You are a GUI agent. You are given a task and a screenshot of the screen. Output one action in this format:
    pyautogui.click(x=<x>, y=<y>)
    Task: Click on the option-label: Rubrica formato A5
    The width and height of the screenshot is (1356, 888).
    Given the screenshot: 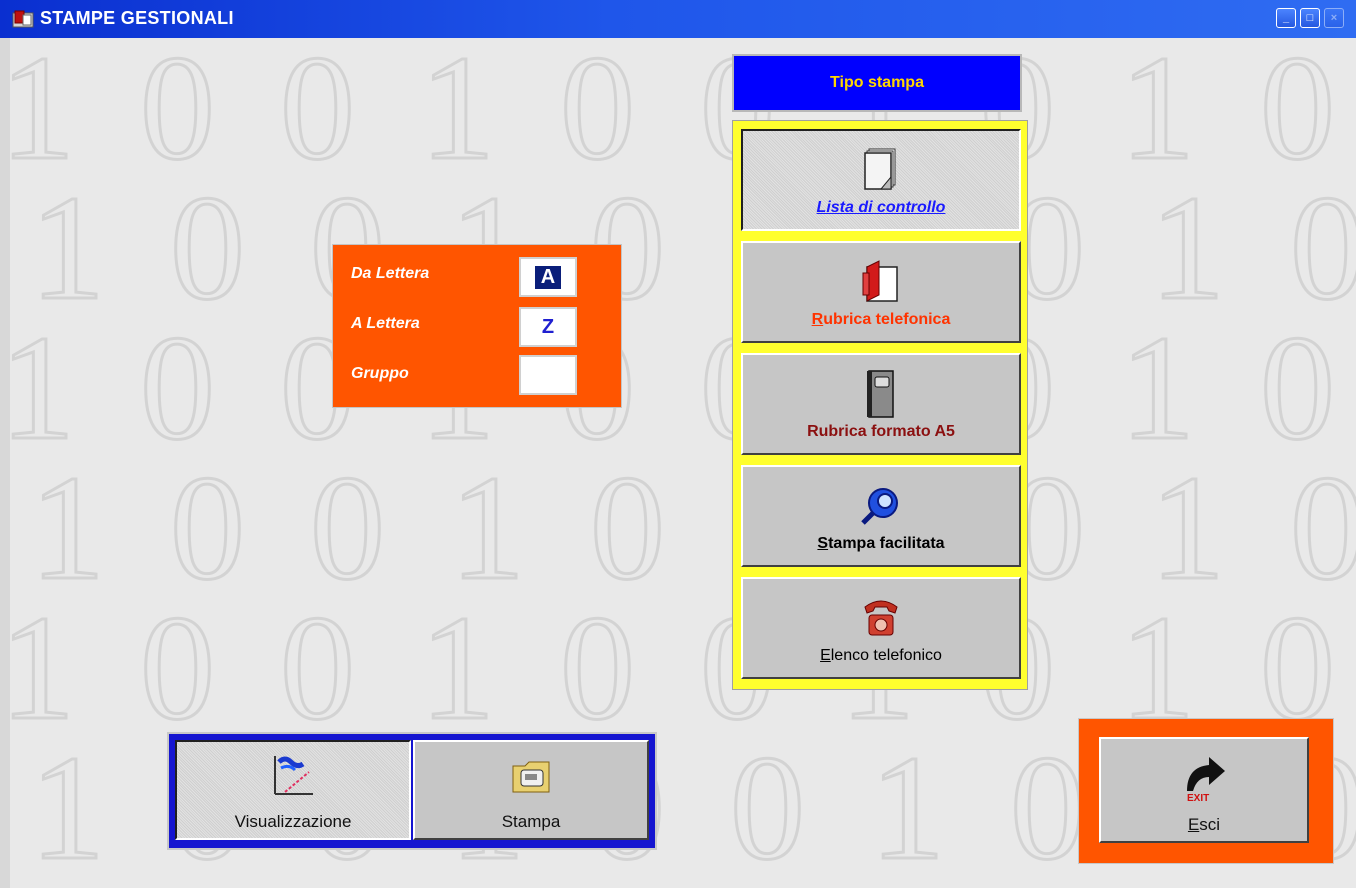 What is the action you would take?
    pyautogui.click(x=881, y=432)
    